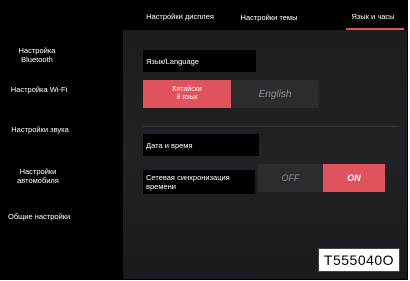 Image resolution: width=410 pixels, height=281 pixels. I want to click on language-option-chinese: Китайски й язык, so click(187, 94).